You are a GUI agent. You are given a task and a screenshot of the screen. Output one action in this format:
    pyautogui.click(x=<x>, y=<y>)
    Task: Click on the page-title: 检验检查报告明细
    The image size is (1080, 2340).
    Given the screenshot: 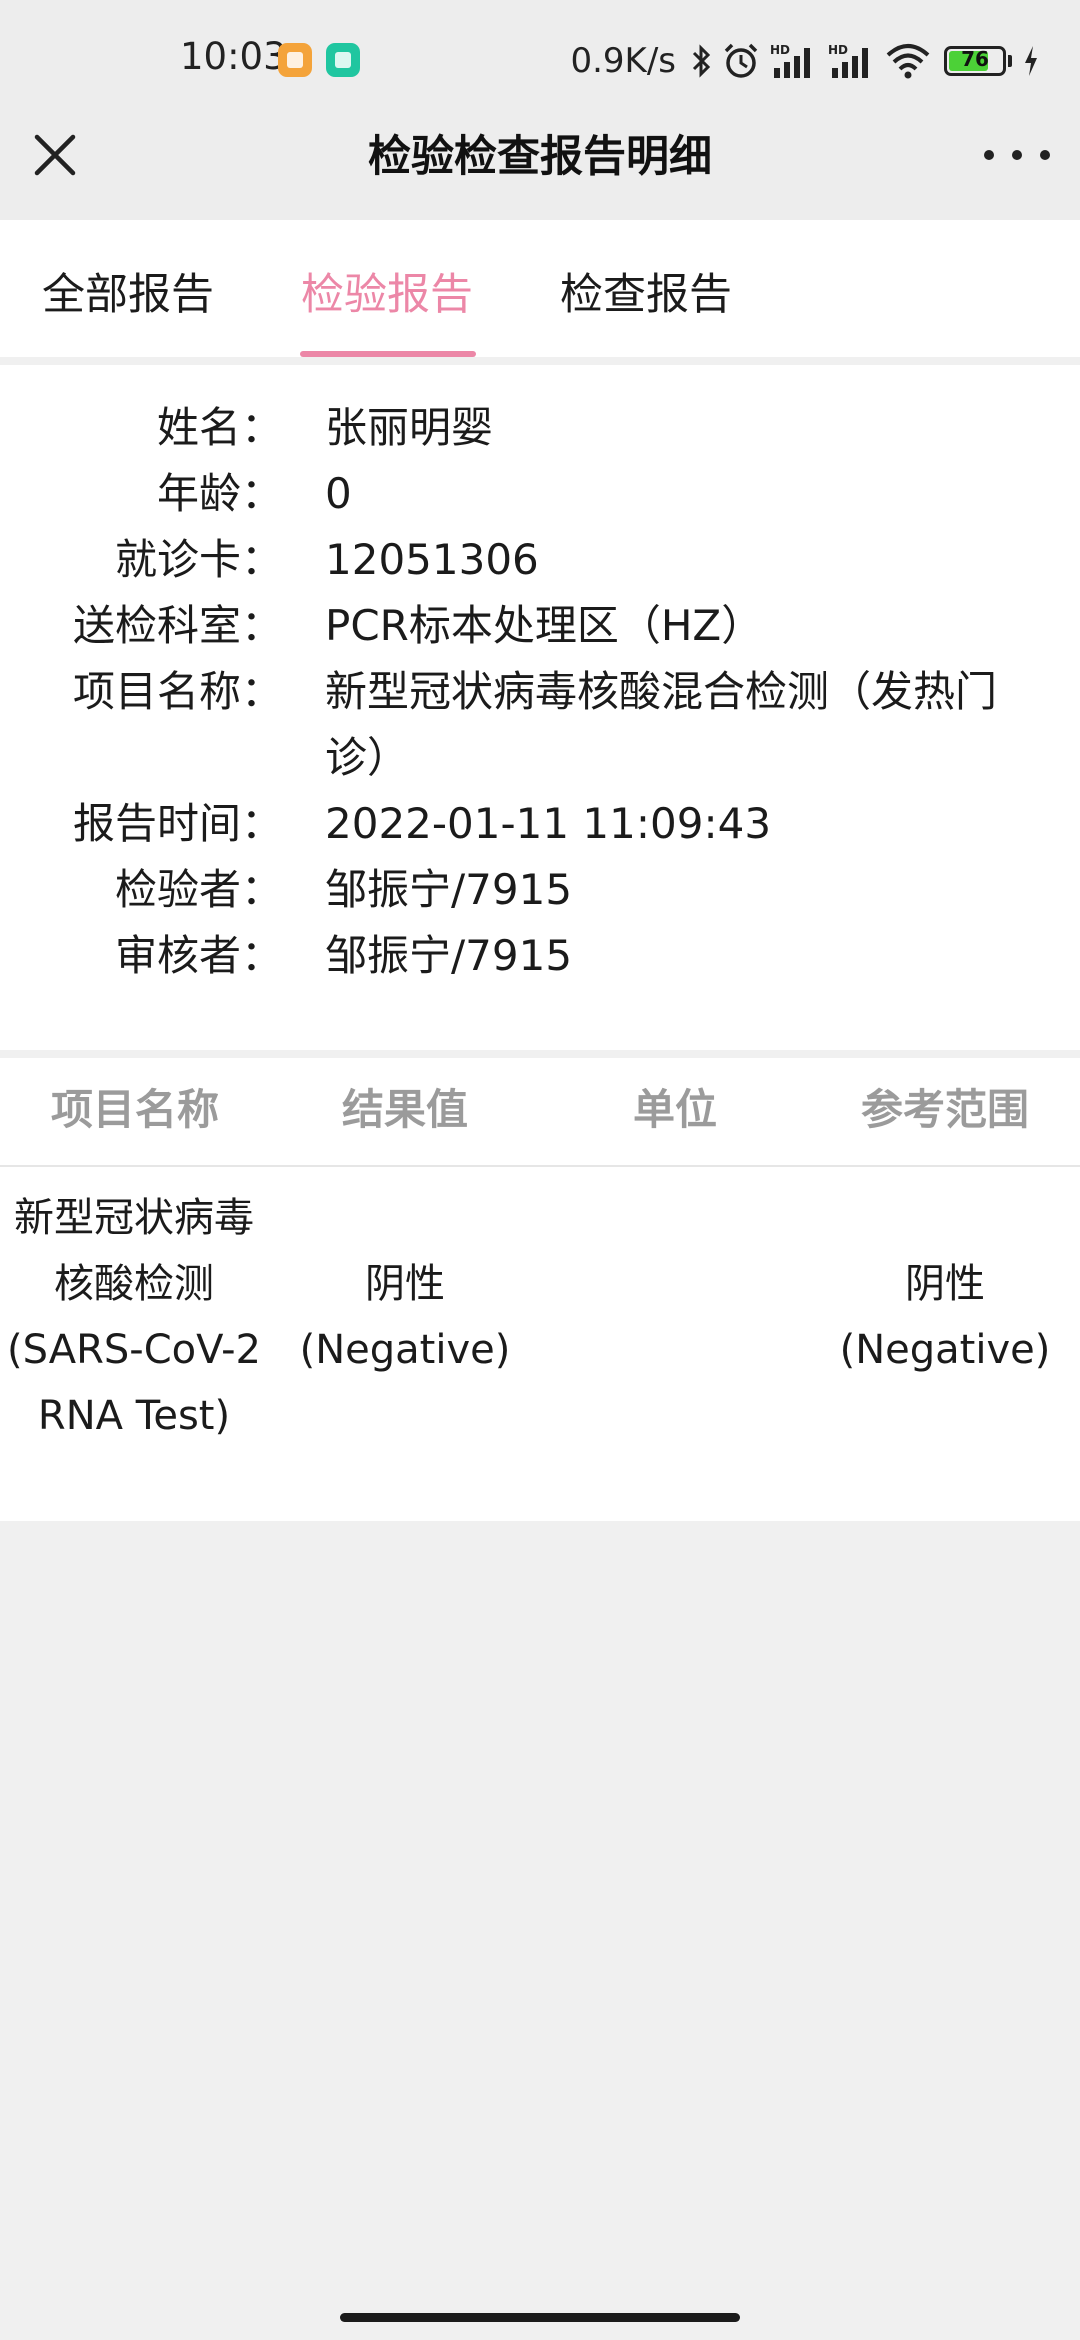 What is the action you would take?
    pyautogui.click(x=540, y=157)
    